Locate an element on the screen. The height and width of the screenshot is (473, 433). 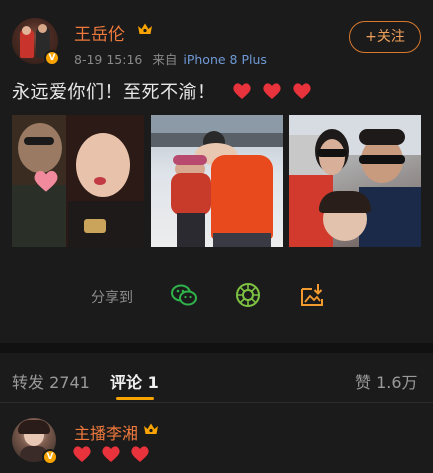
comment-item: V 主播李湘 is located at coordinates (216, 438).